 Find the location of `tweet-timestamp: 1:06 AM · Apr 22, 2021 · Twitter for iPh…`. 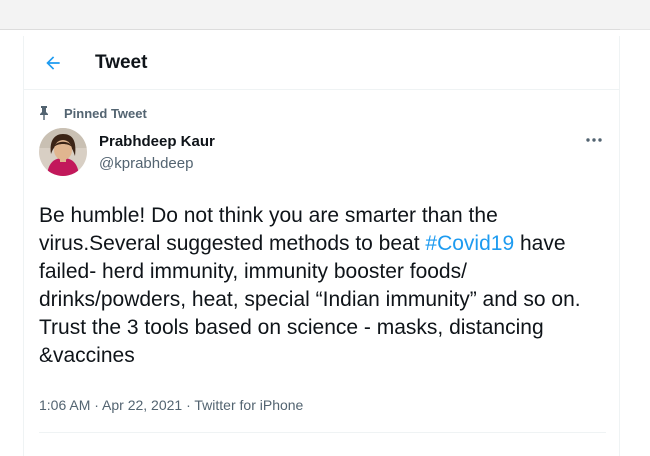

tweet-timestamp: 1:06 AM · Apr 22, 2021 · Twitter for iPh… is located at coordinates (171, 405).